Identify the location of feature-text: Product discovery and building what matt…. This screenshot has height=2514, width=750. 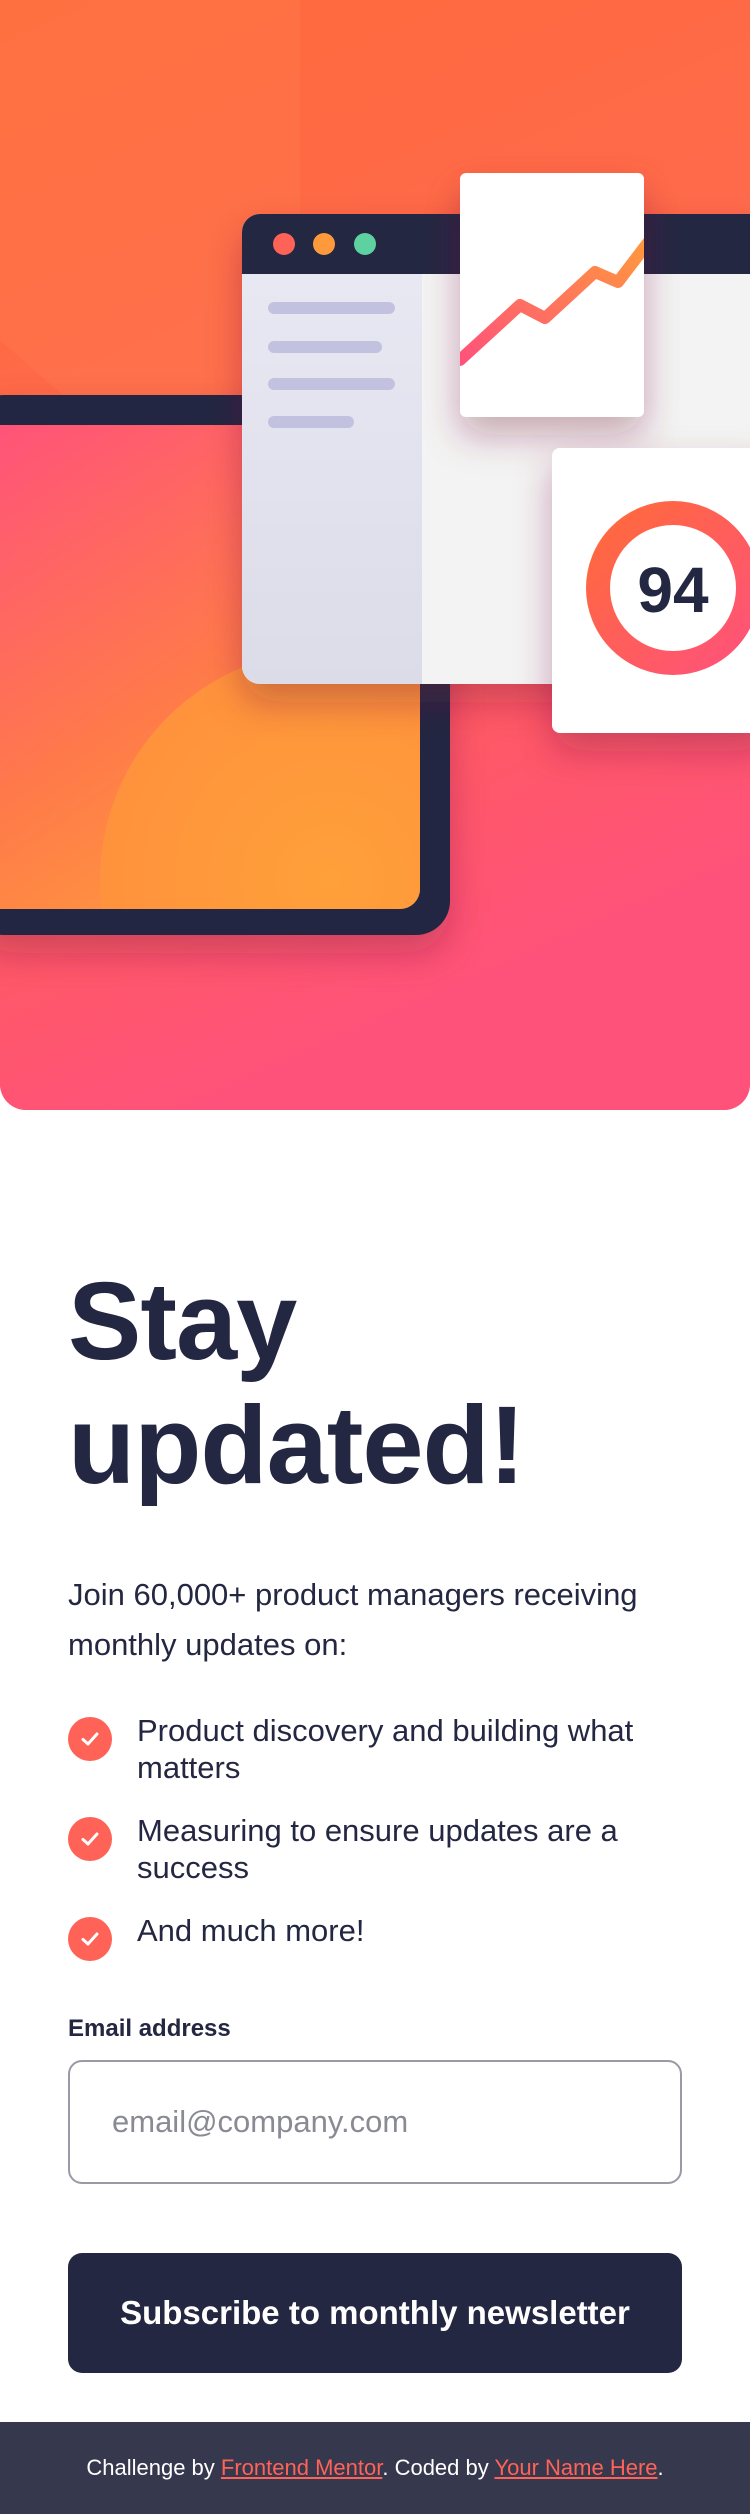
(385, 1749).